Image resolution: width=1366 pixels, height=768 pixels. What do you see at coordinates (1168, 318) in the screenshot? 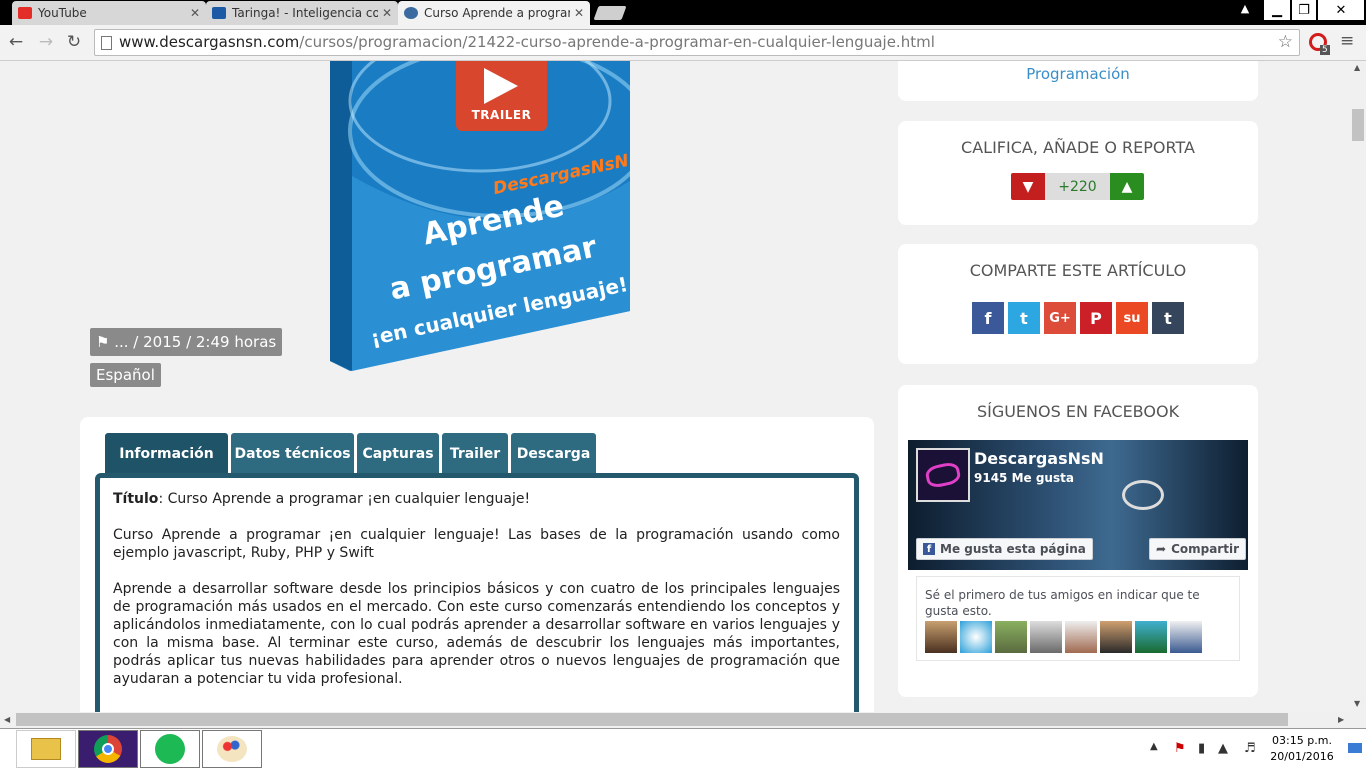
I see `tumblr-share-icon: t` at bounding box center [1168, 318].